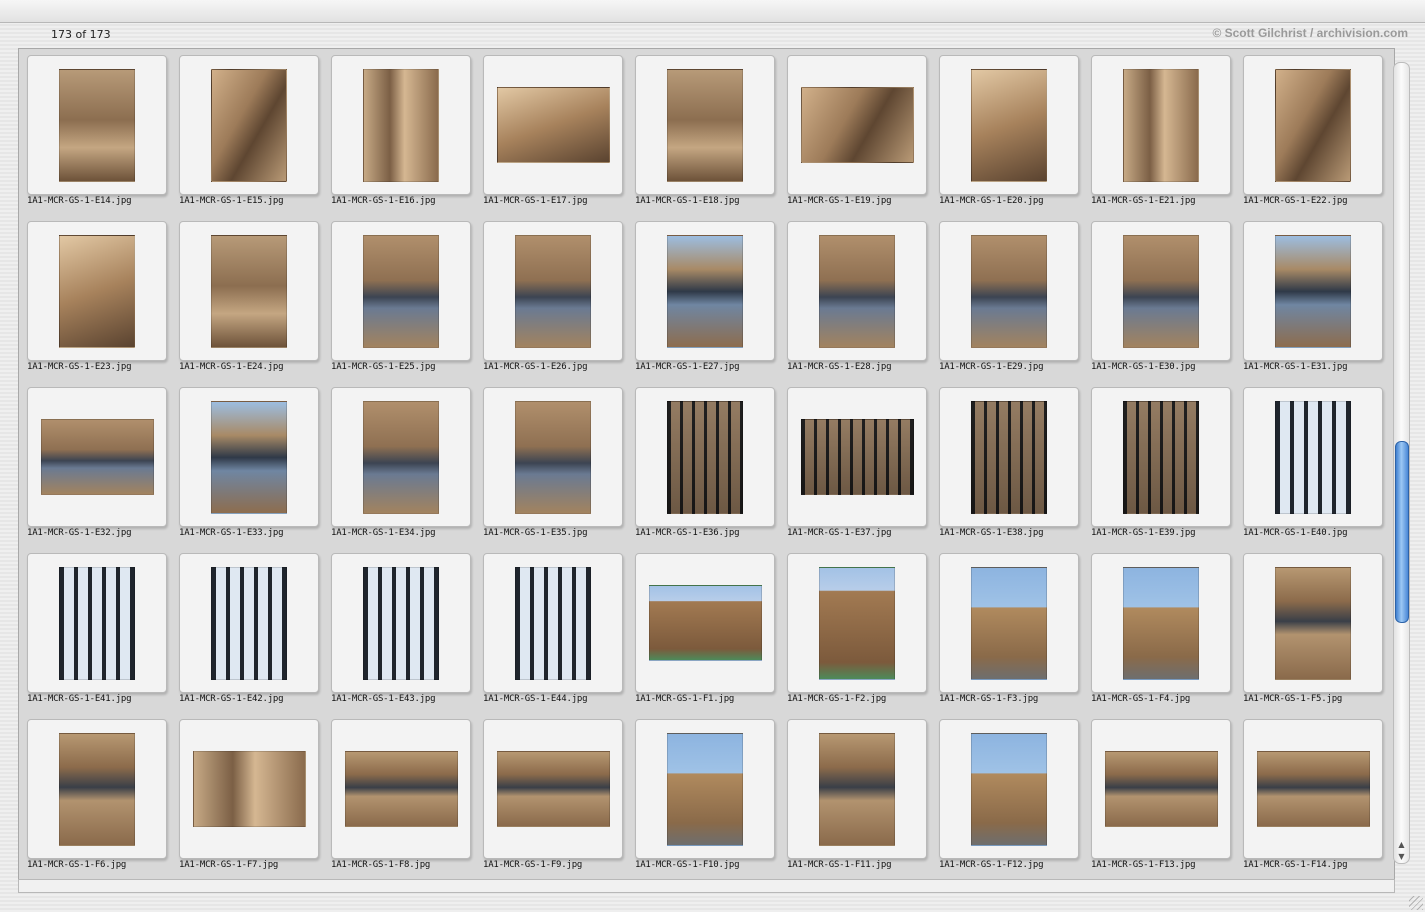 The height and width of the screenshot is (912, 1425). I want to click on thumbnail-item: 1A1-MCR-GS-1-E15.jpg, so click(248, 132).